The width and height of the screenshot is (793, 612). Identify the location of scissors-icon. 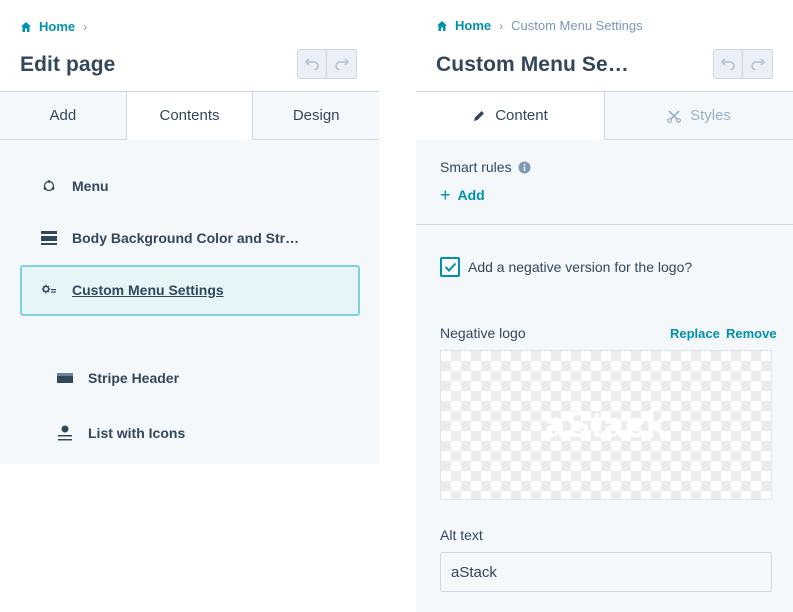
(674, 116).